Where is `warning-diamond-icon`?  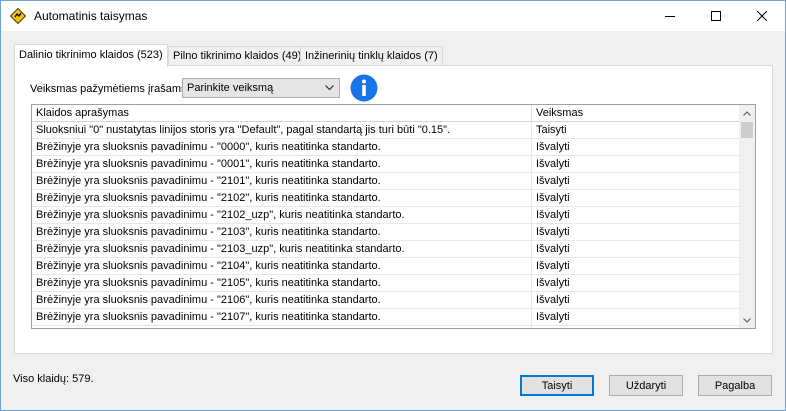
warning-diamond-icon is located at coordinates (18, 16).